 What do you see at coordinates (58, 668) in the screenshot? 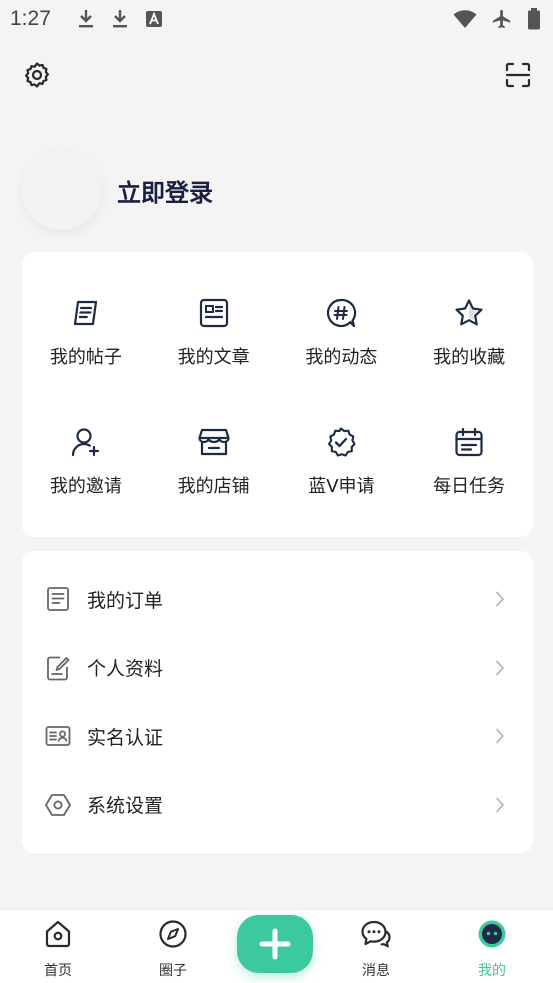
I see `edit-profile-icon` at bounding box center [58, 668].